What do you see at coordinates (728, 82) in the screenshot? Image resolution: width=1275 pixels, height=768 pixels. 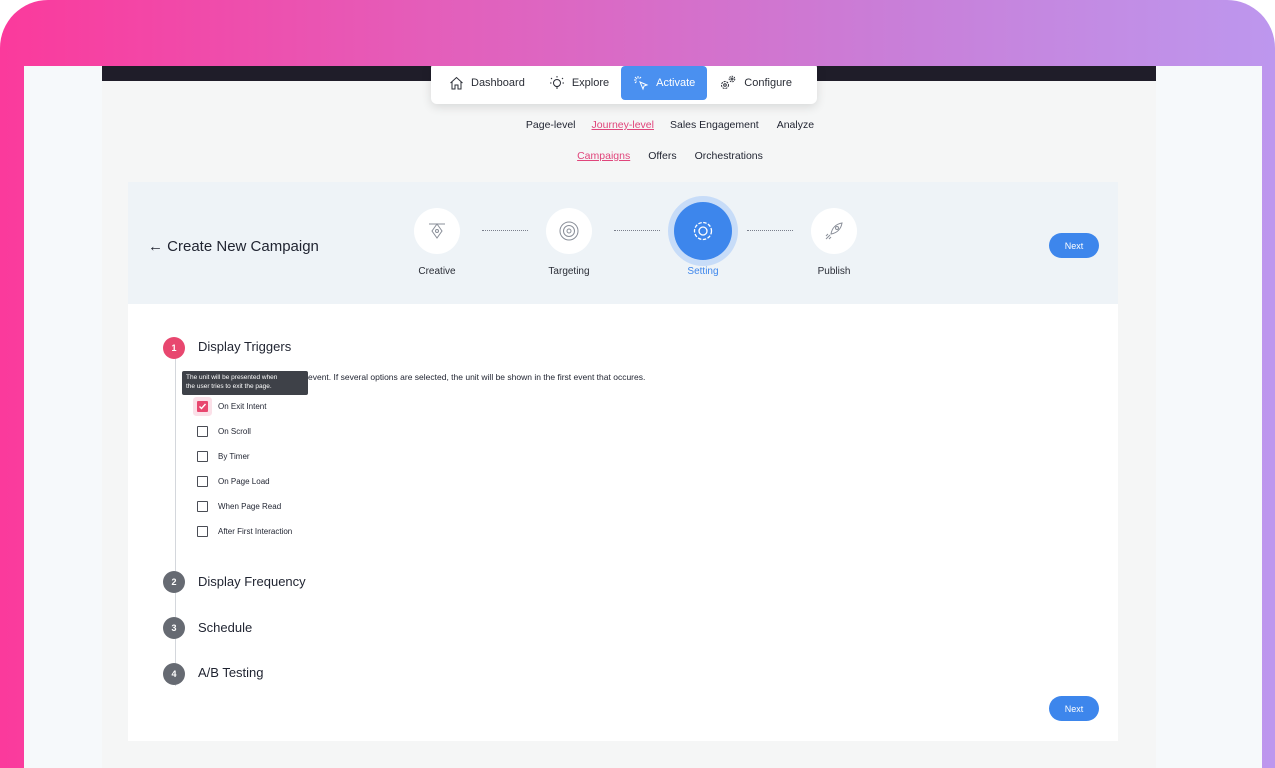 I see `gears-icon` at bounding box center [728, 82].